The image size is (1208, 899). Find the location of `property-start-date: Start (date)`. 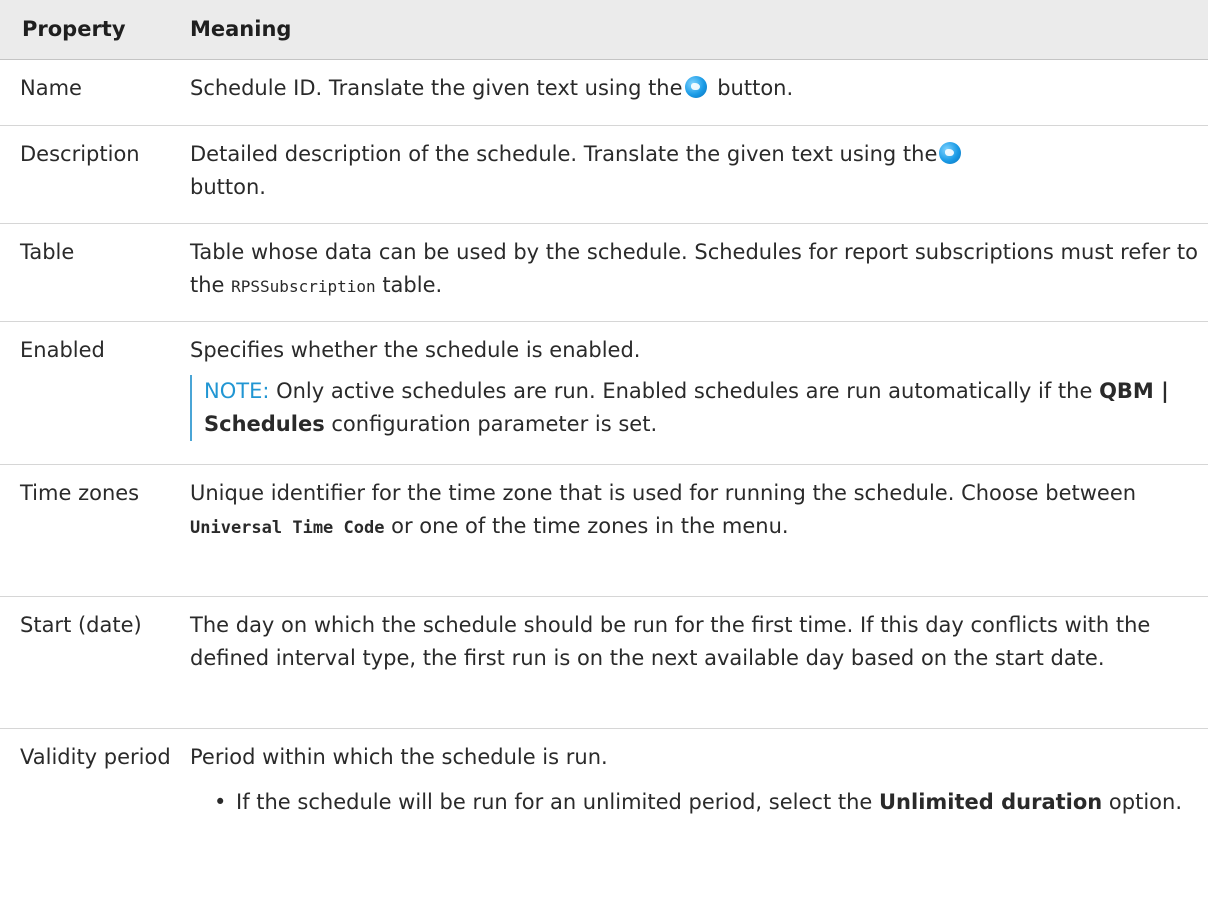

property-start-date: Start (date) is located at coordinates (81, 625).